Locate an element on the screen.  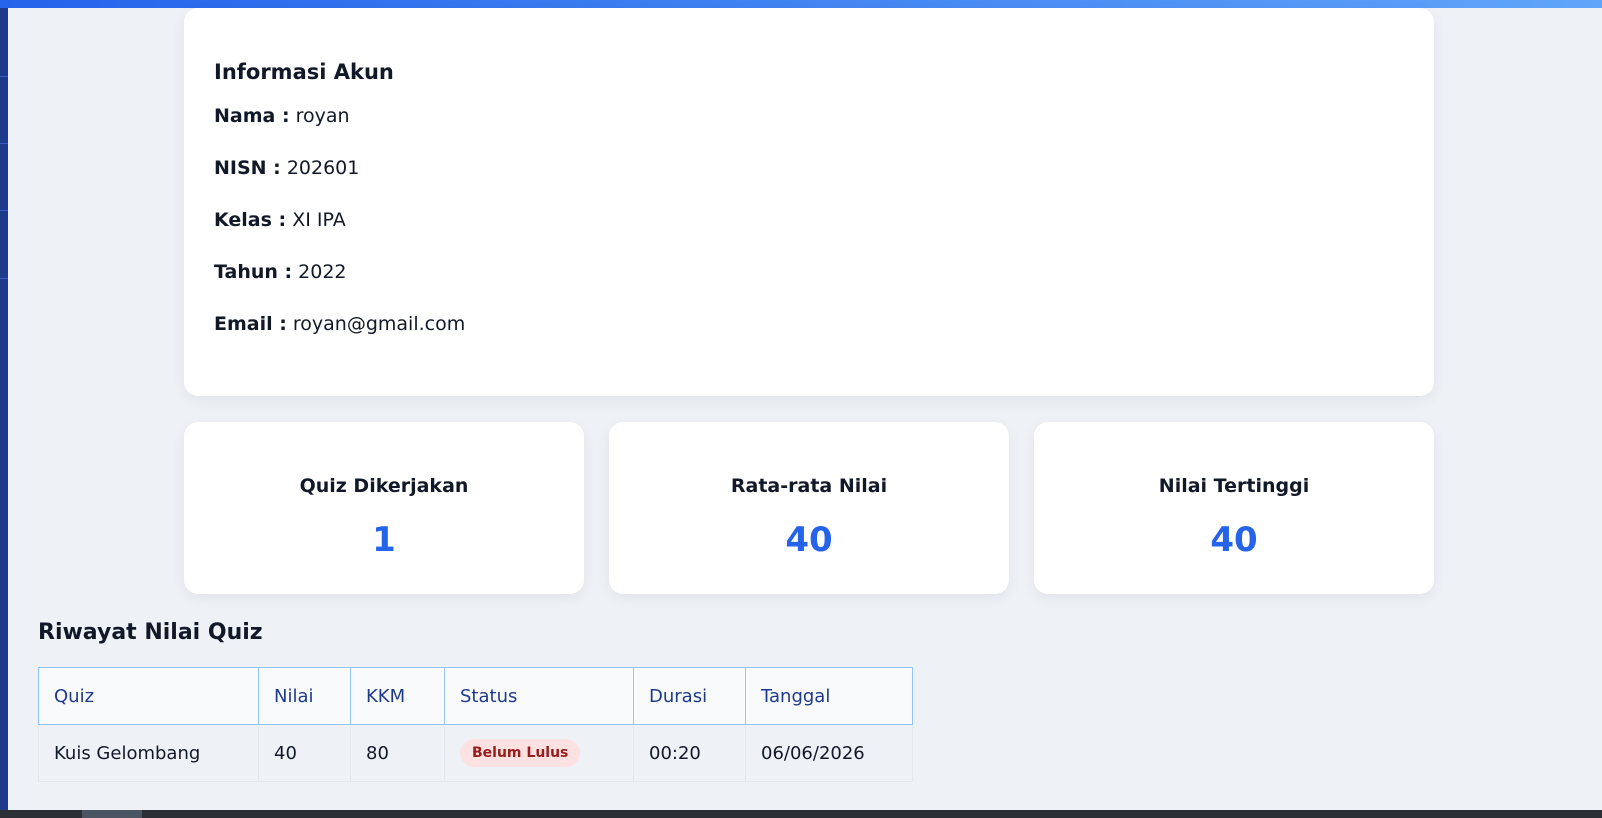
field-value: royan is located at coordinates (322, 116).